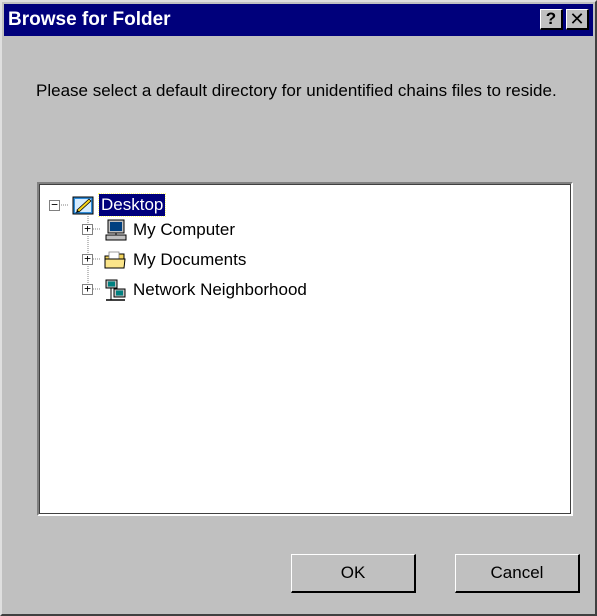  I want to click on help-button: ?, so click(551, 19).